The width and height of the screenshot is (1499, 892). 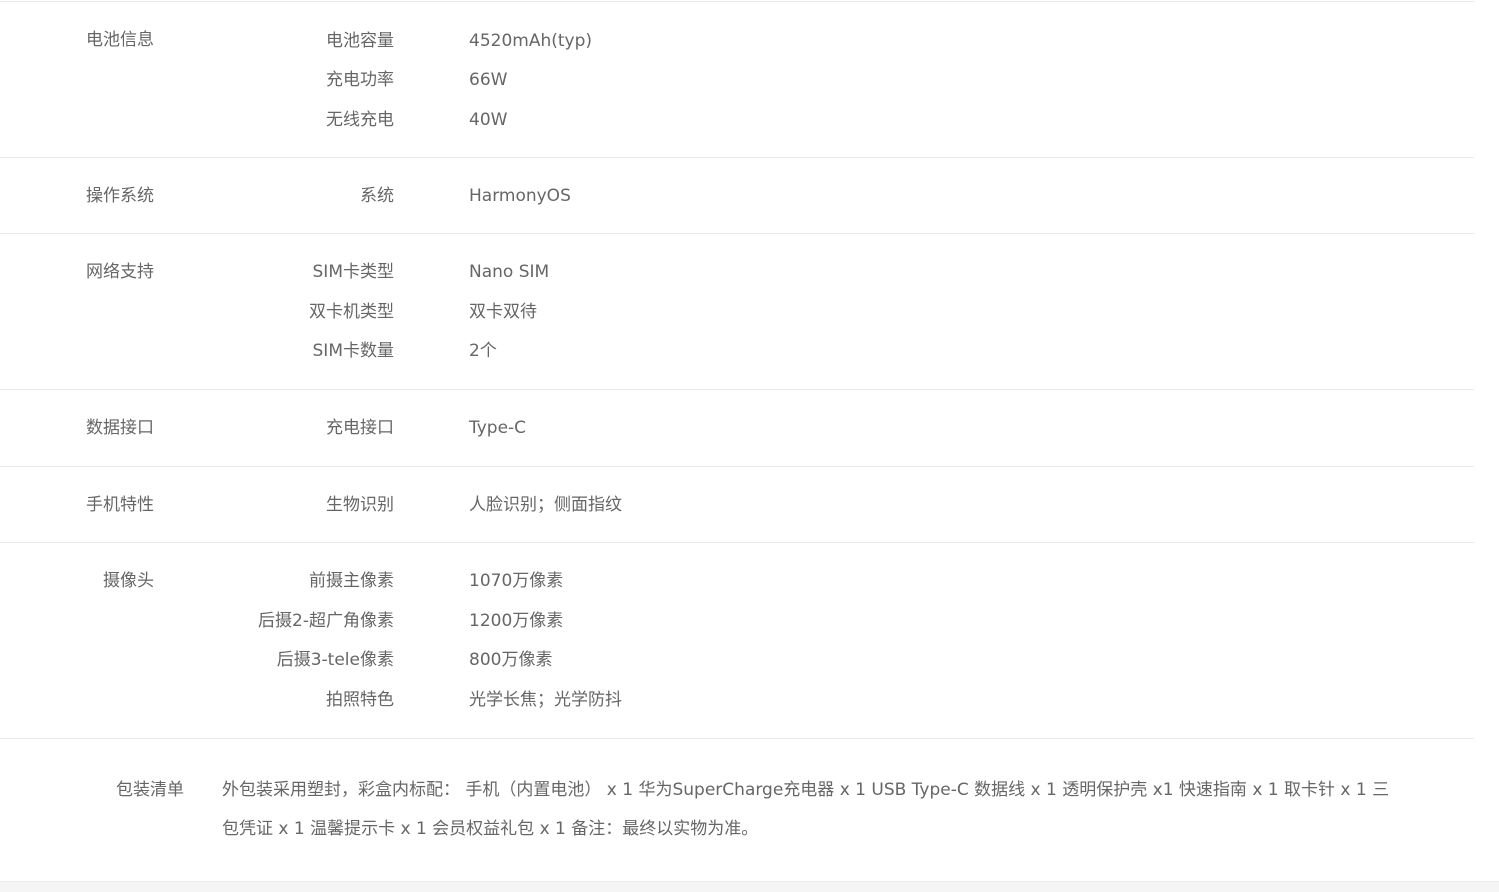 I want to click on spec-value: 双卡双待, so click(x=503, y=312).